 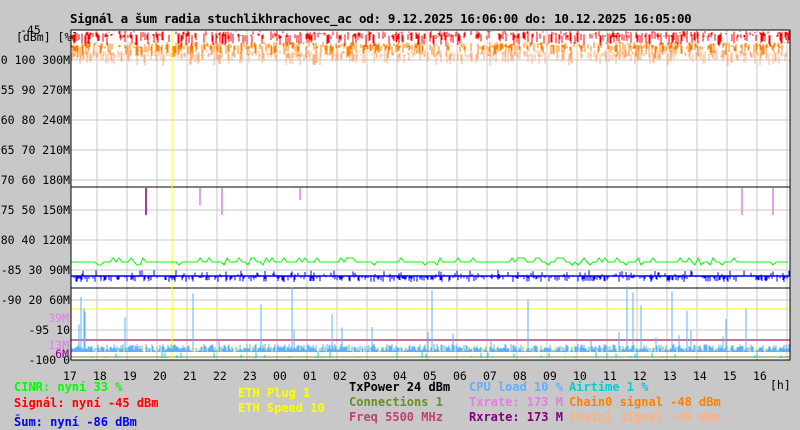 What do you see at coordinates (780, 385) in the screenshot?
I see `x-axis-unit-label: [h]` at bounding box center [780, 385].